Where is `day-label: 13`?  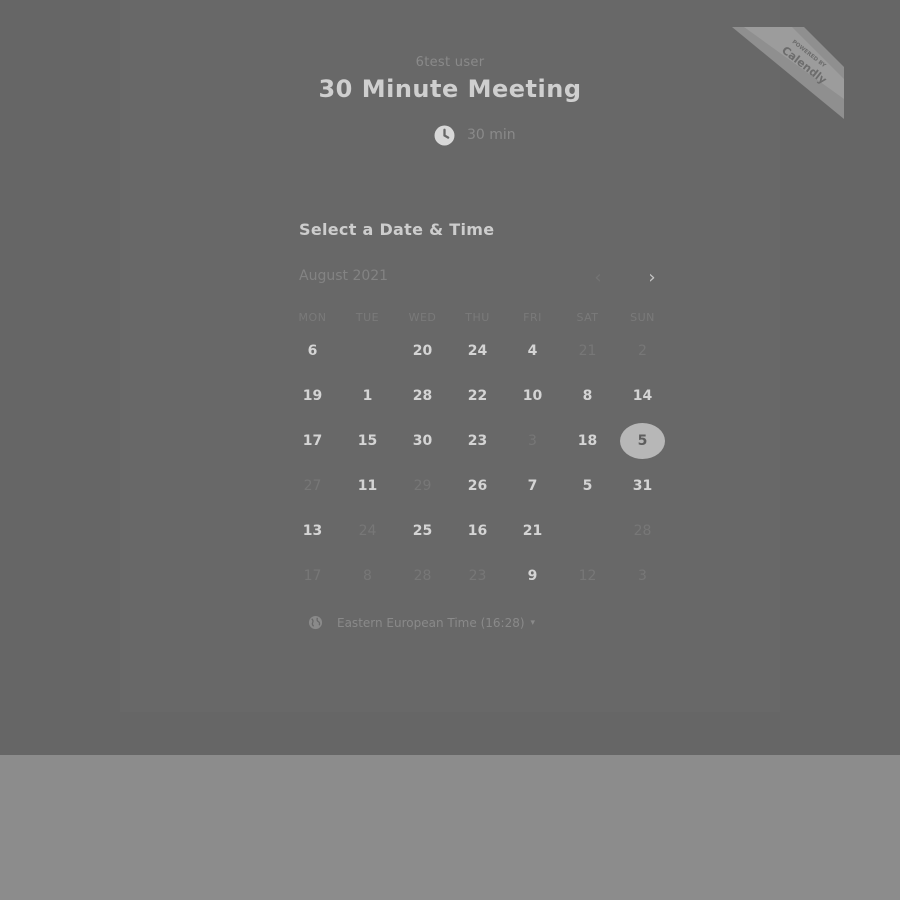
day-label: 13 is located at coordinates (312, 530).